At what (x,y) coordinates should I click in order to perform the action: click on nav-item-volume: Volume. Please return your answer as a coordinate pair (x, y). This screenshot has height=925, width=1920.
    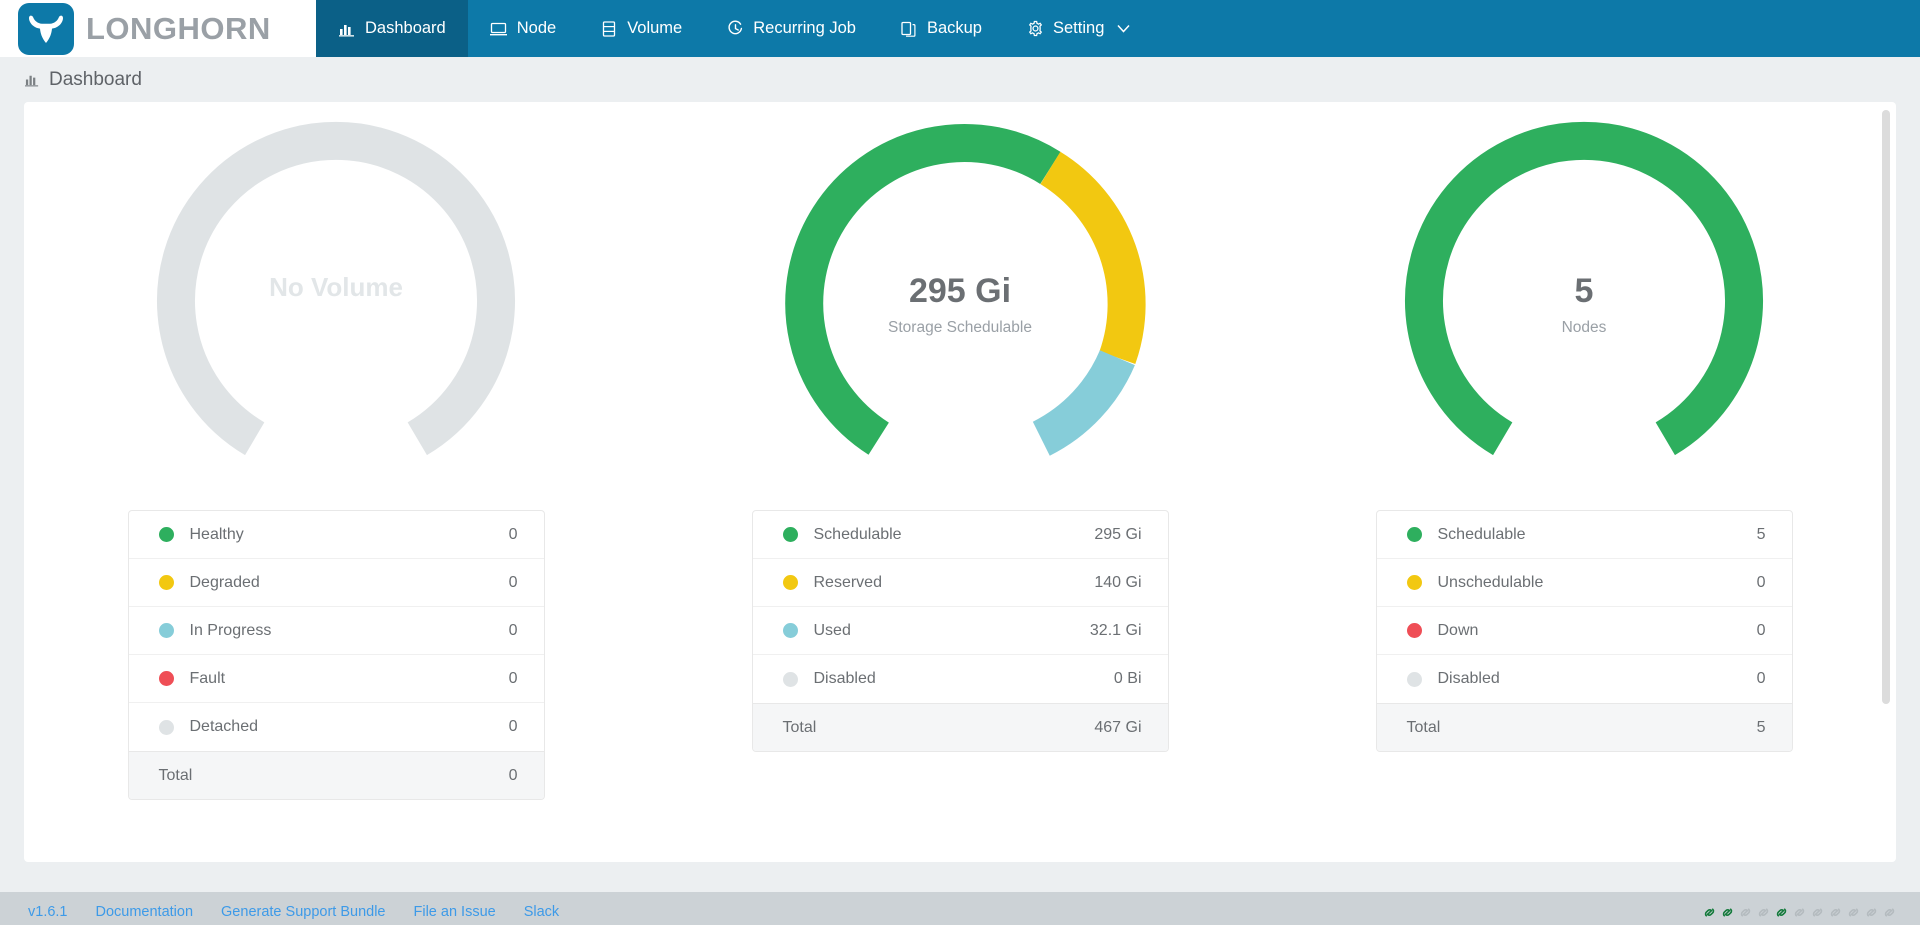
    Looking at the image, I should click on (641, 28).